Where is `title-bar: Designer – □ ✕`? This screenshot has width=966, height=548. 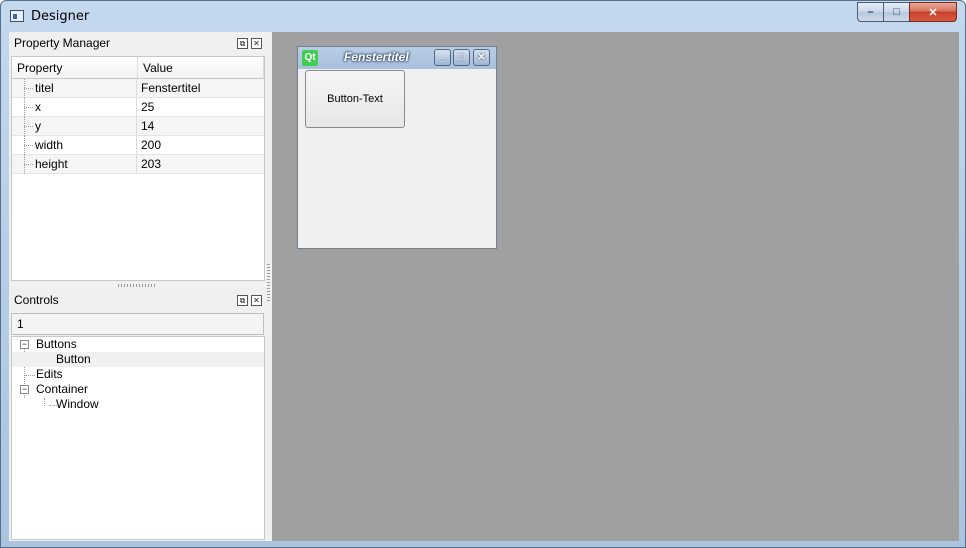 title-bar: Designer – □ ✕ is located at coordinates (483, 16).